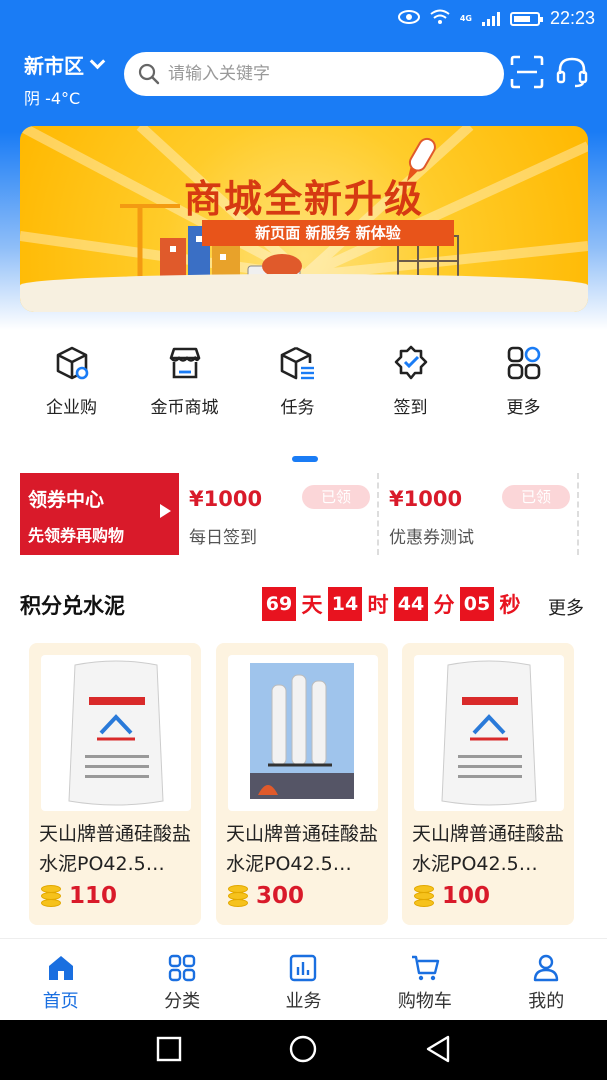  I want to click on system-navigation-bar, so click(303, 1050).